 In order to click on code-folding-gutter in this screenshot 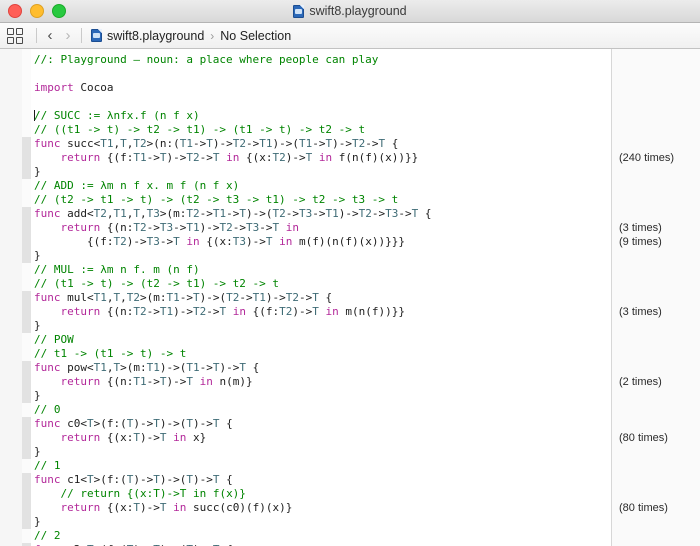, I will do `click(26, 297)`.